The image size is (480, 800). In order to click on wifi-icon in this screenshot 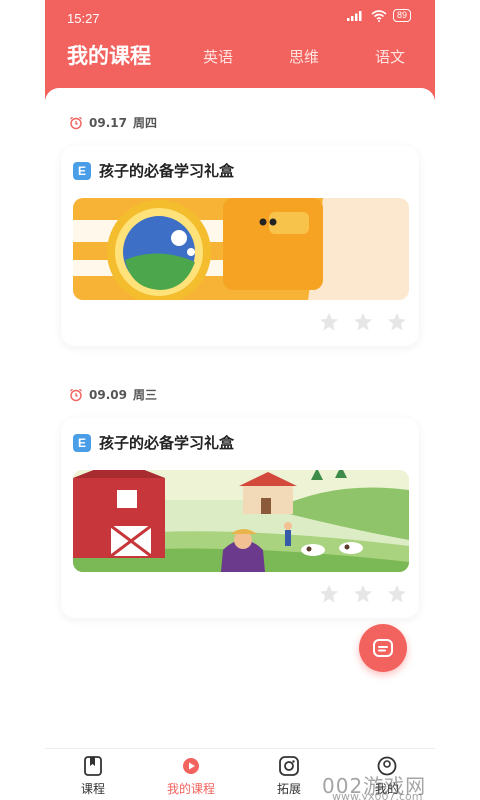, I will do `click(379, 15)`.